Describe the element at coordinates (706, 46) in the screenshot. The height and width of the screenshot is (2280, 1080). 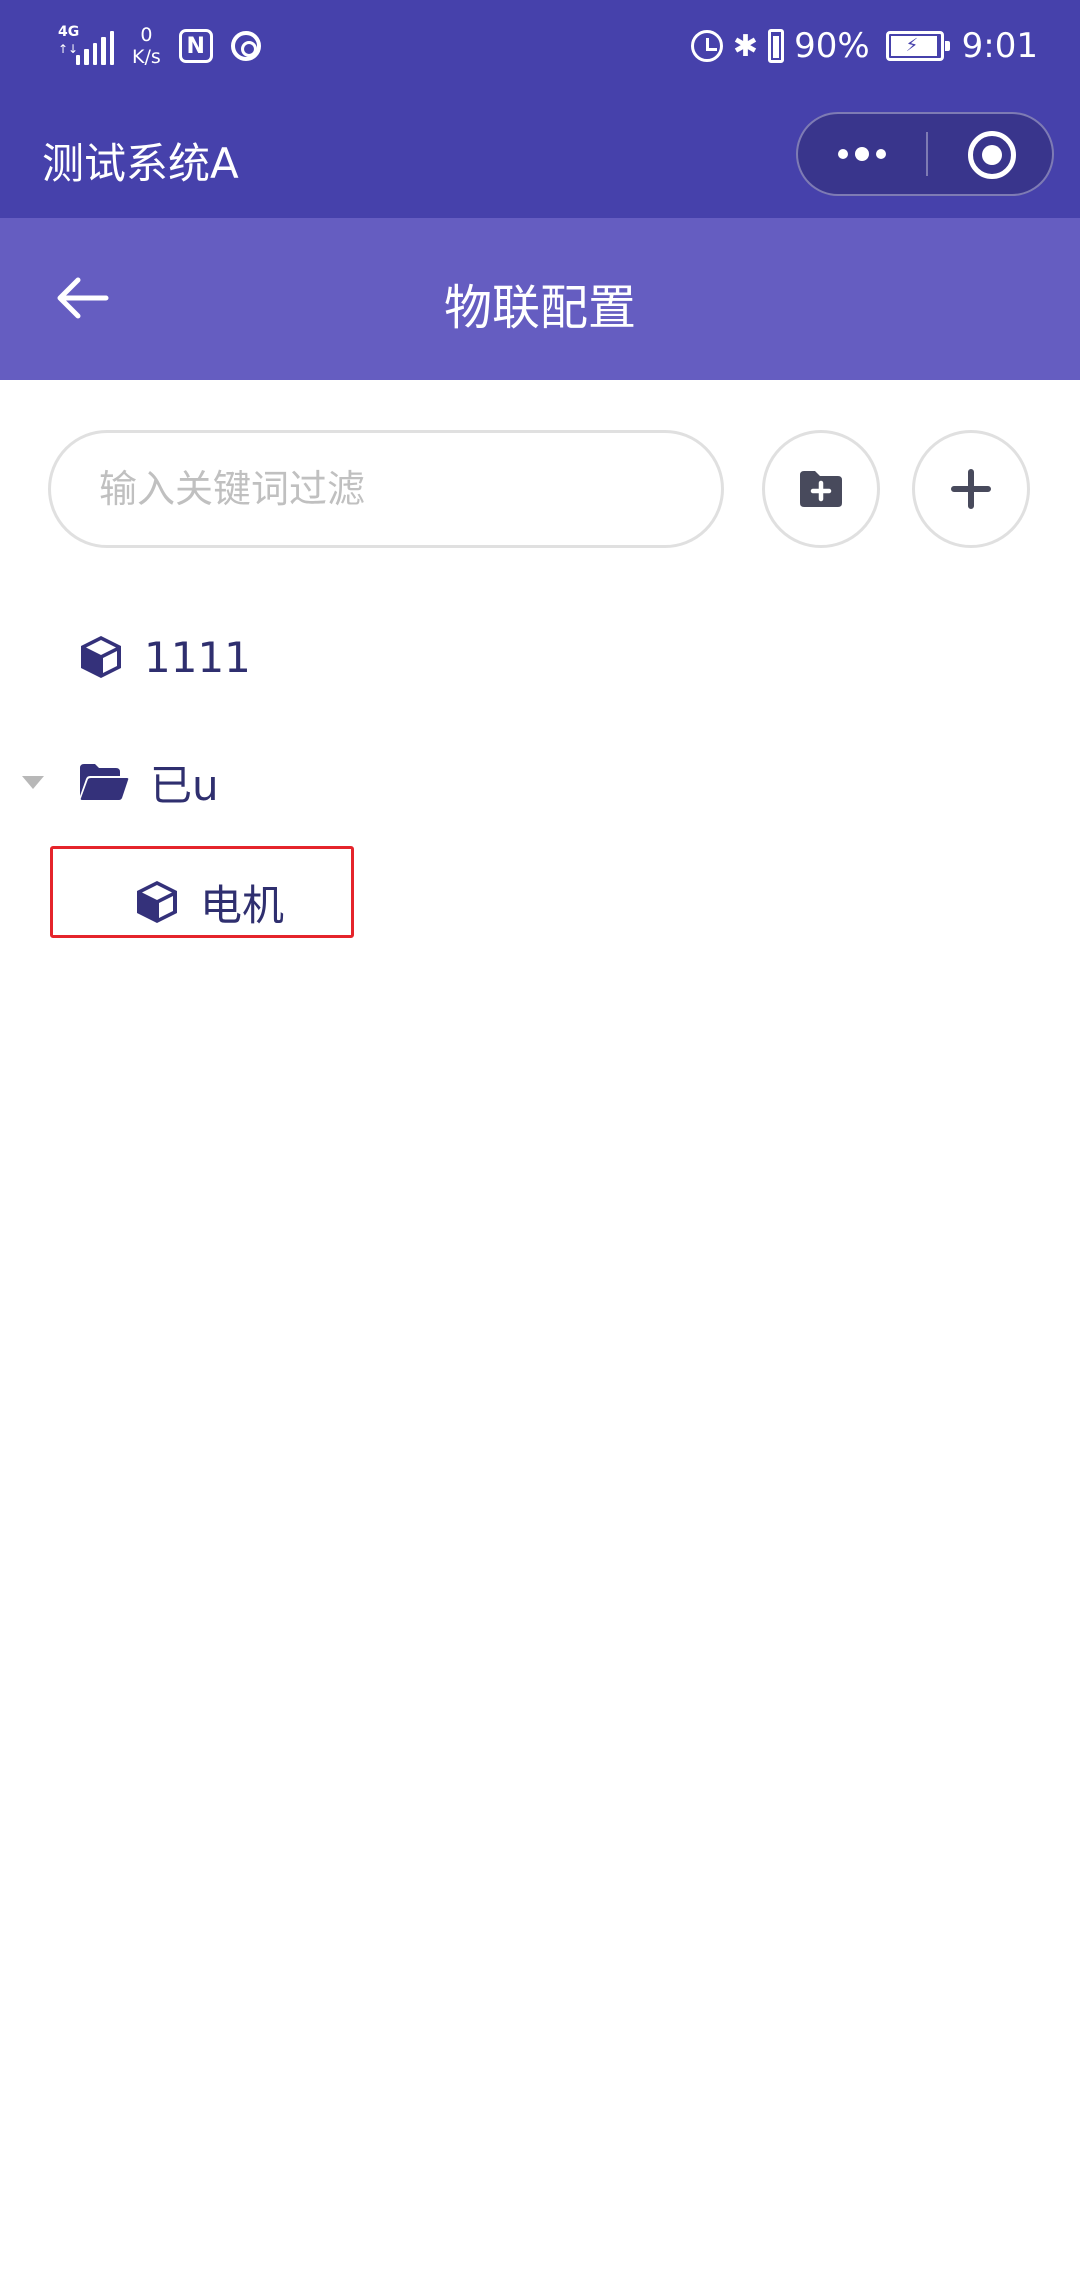
I see `alarm-icon` at that location.